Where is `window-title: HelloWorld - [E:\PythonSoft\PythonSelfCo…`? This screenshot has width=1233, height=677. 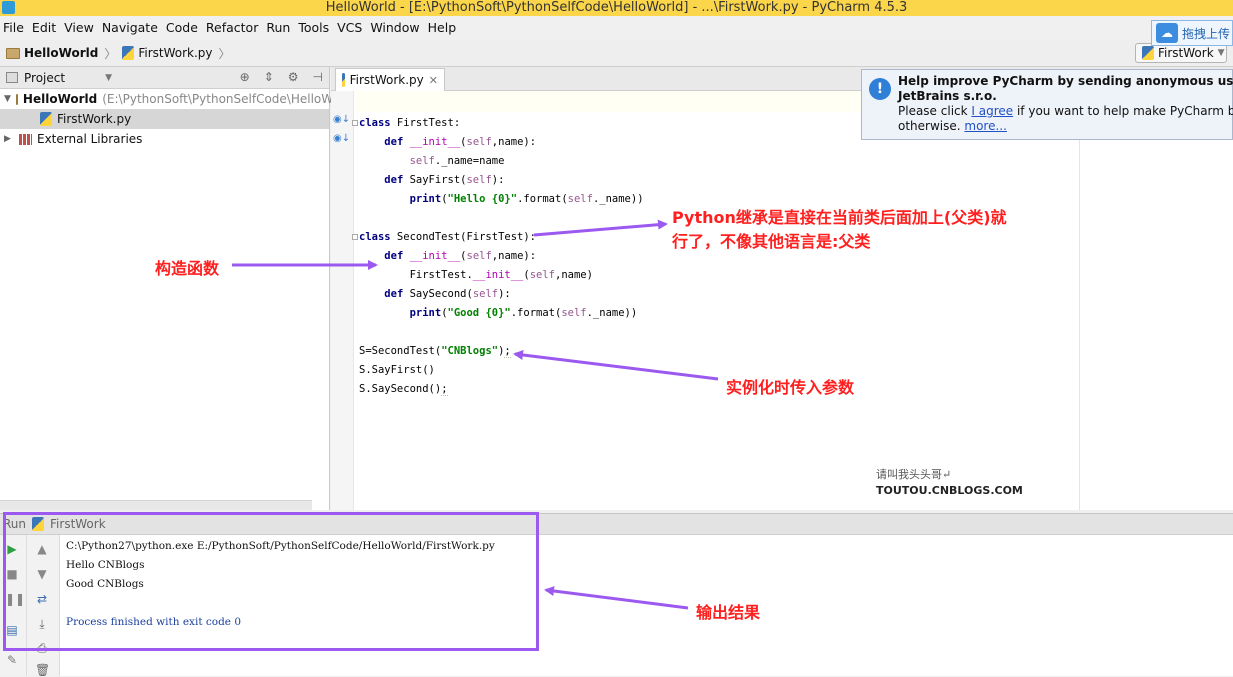 window-title: HelloWorld - [E:\PythonSoft\PythonSelfCo… is located at coordinates (616, 7).